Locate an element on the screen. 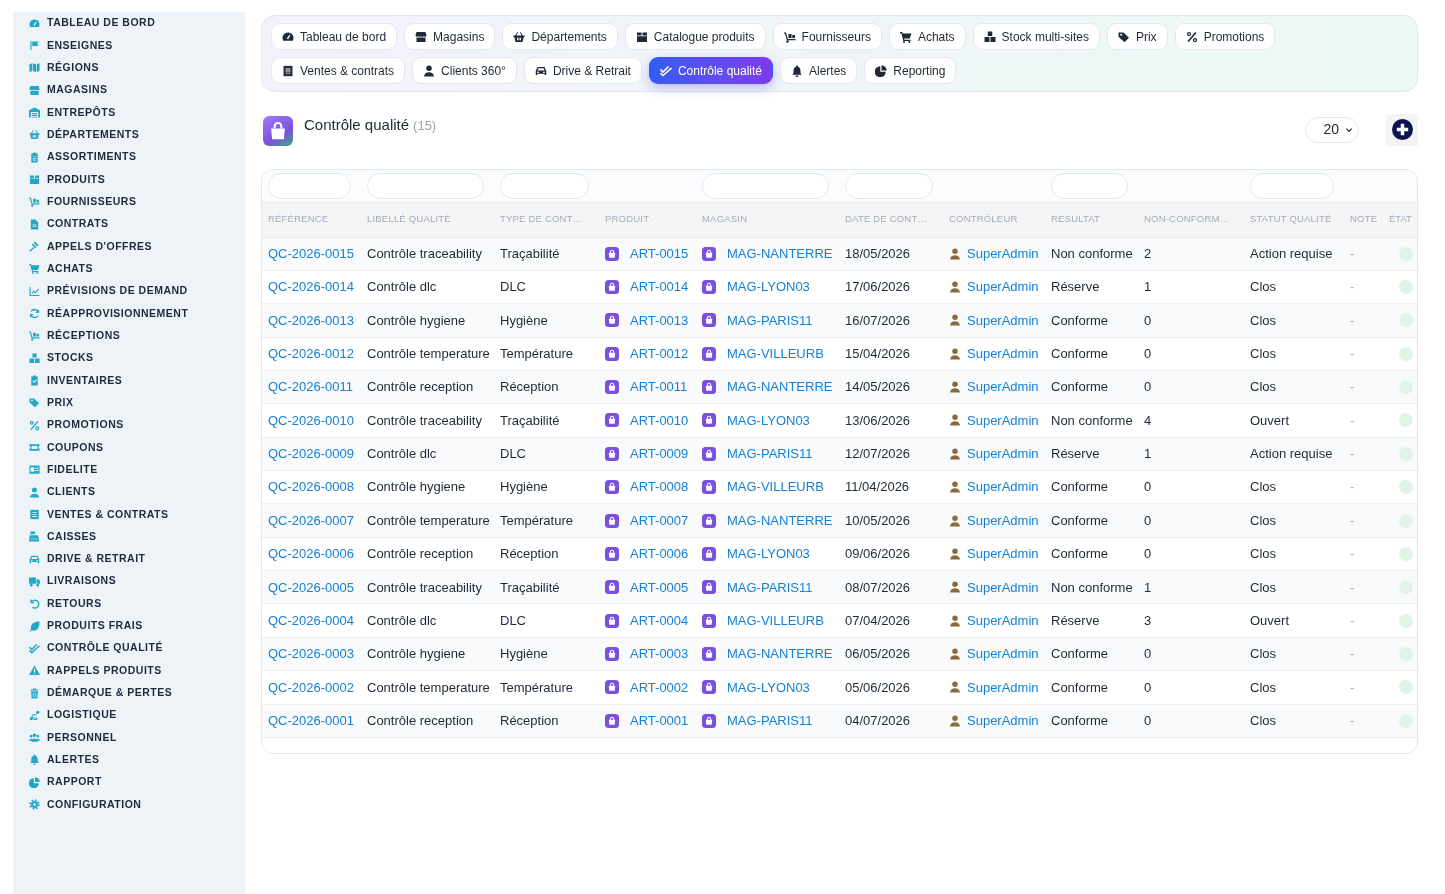 Image resolution: width=1445 pixels, height=894 pixels. sidebar-item: RAPPORT is located at coordinates (129, 782).